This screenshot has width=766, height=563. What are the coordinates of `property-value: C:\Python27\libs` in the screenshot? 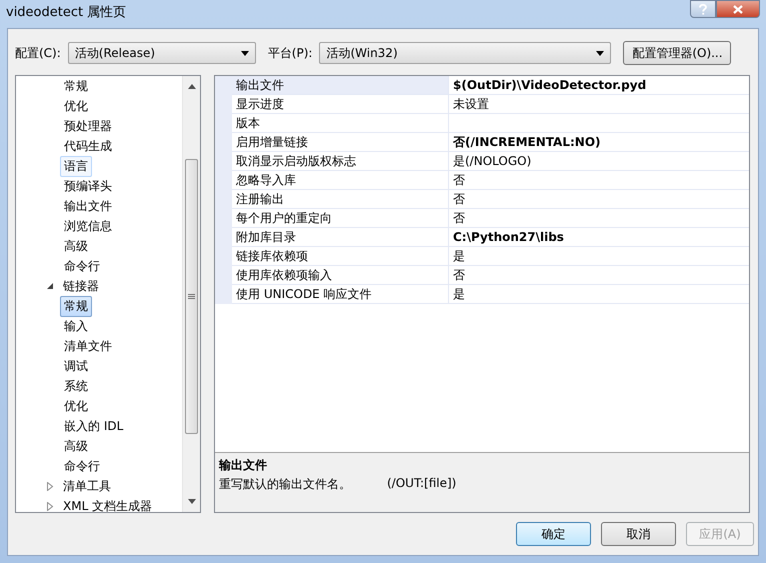 It's located at (599, 237).